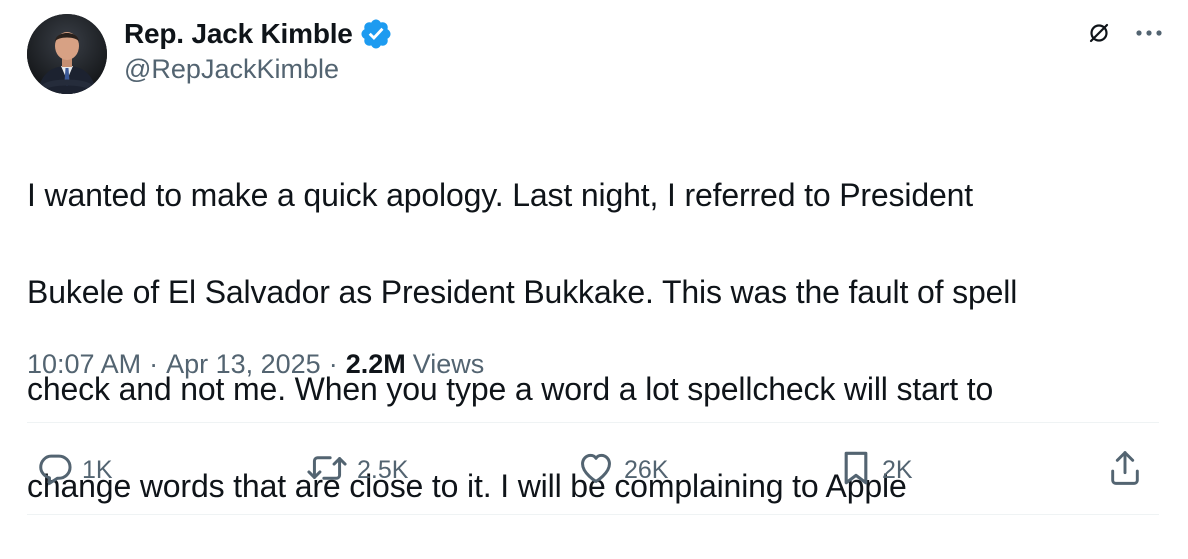 The width and height of the screenshot is (1188, 559). What do you see at coordinates (97, 469) in the screenshot?
I see `reply-count: 1K` at bounding box center [97, 469].